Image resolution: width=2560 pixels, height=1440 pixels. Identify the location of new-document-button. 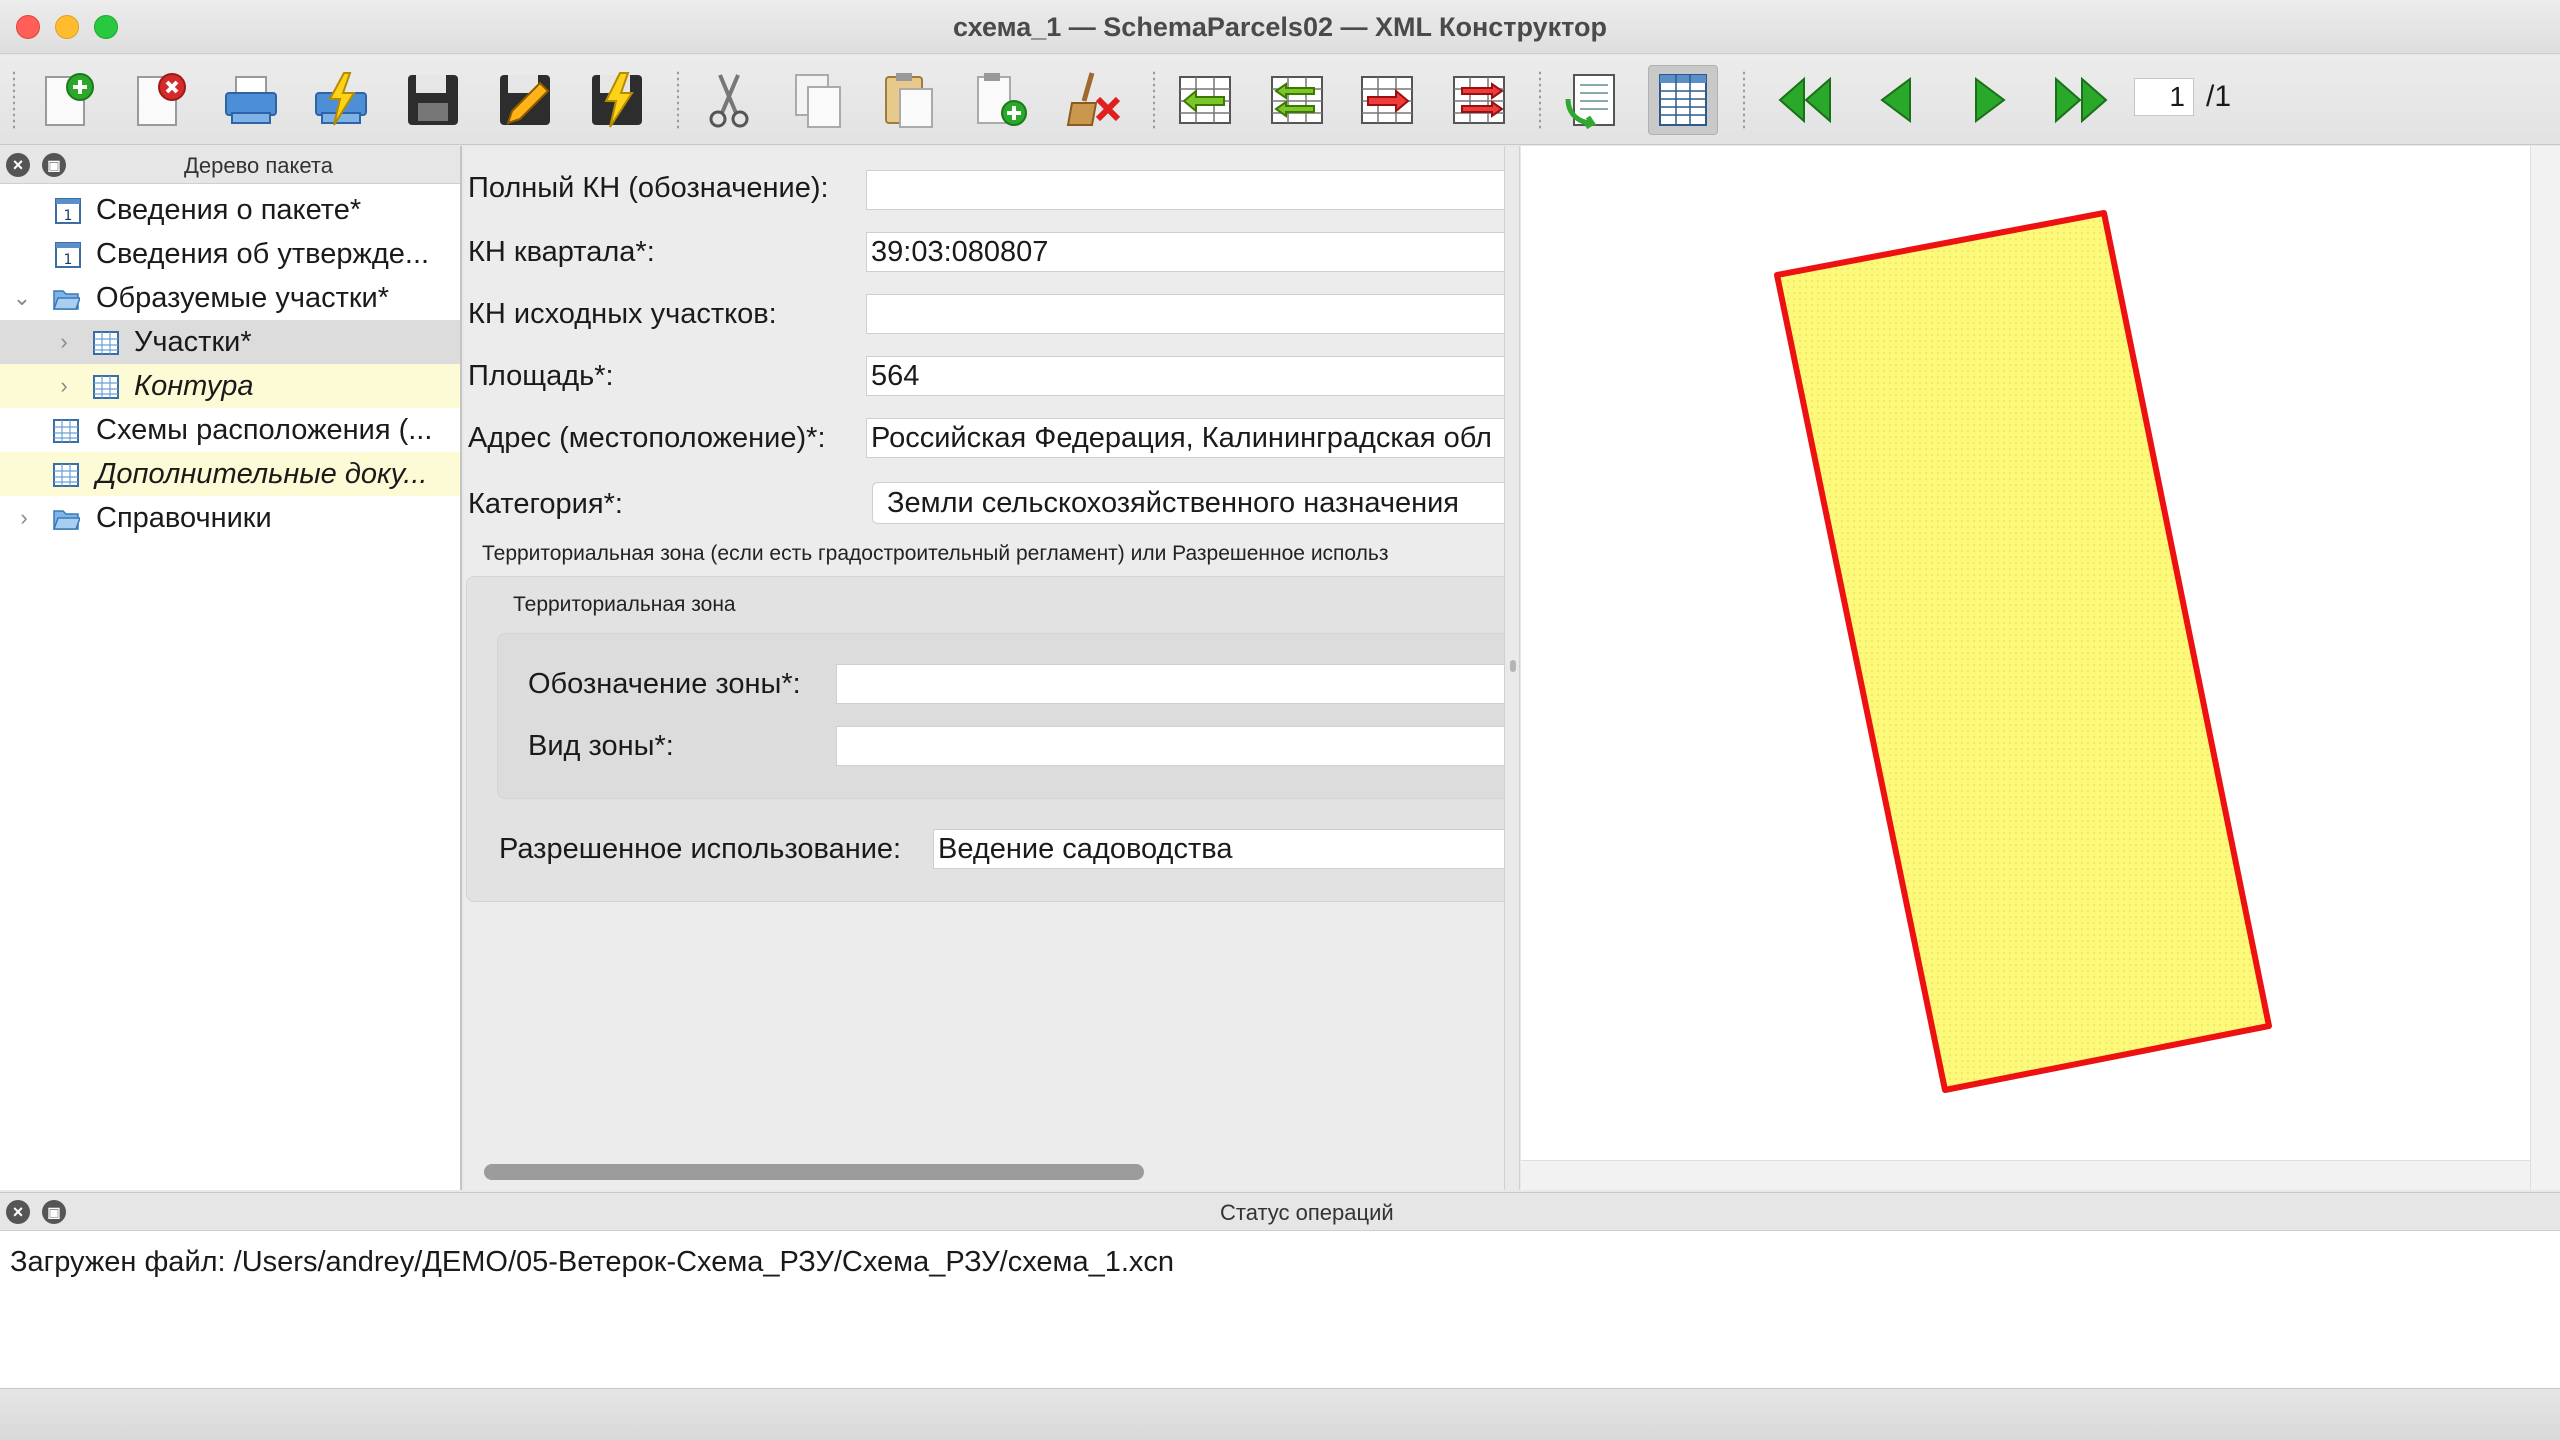
(67, 100).